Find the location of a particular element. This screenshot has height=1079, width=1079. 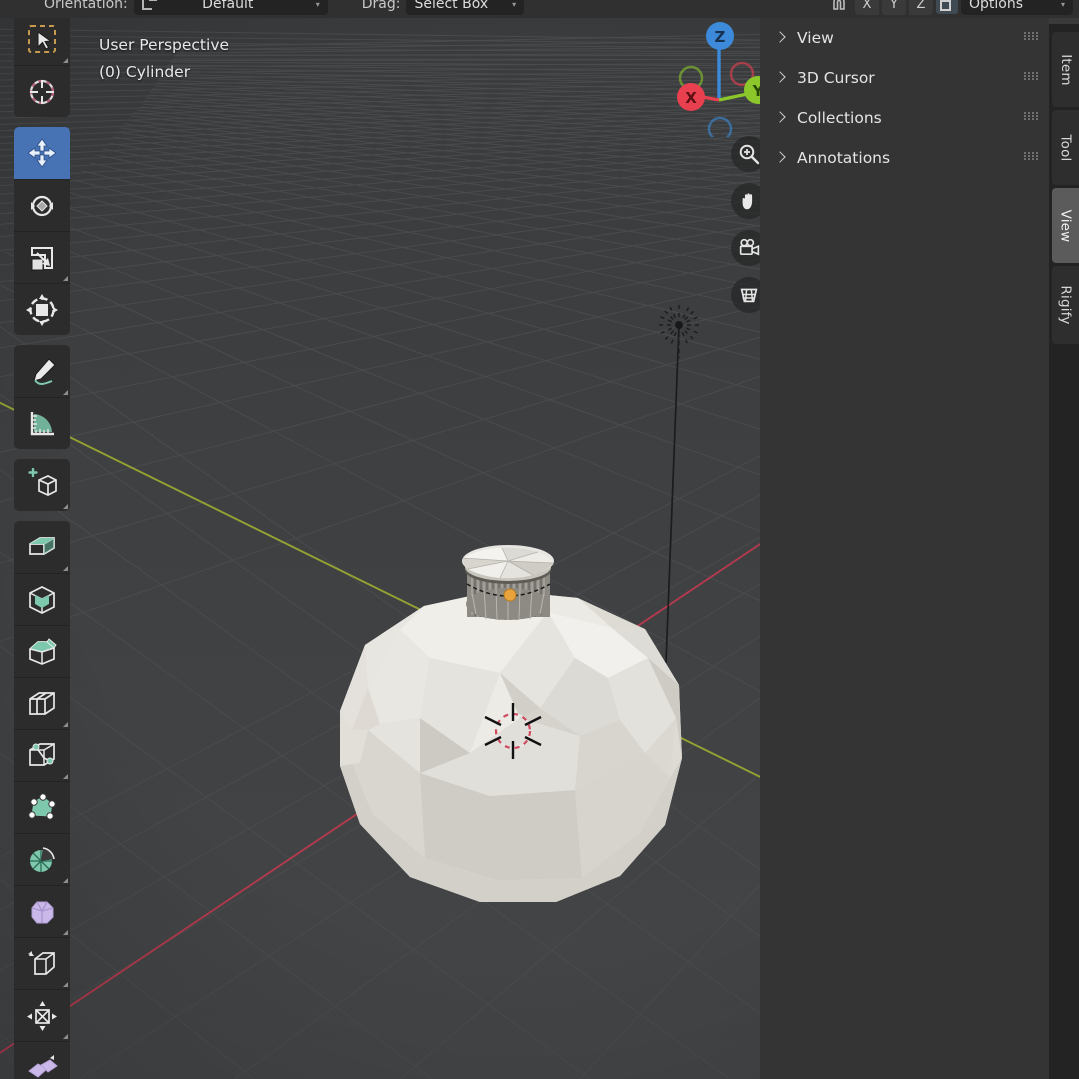

move-tool is located at coordinates (42, 153).